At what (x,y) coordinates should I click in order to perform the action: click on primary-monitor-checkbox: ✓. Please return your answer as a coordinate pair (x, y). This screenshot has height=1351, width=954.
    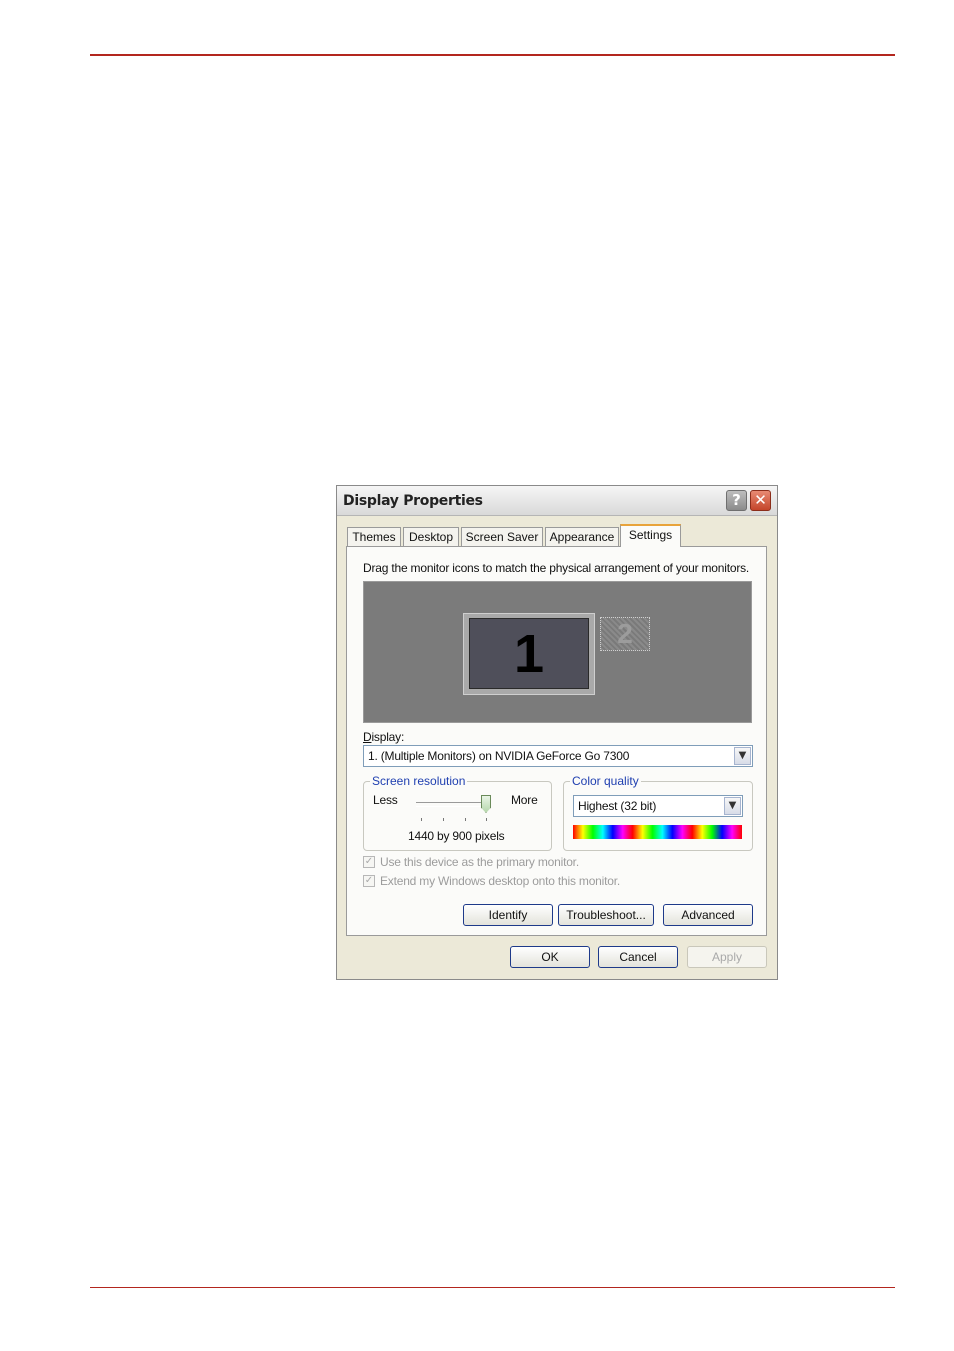
    Looking at the image, I should click on (369, 862).